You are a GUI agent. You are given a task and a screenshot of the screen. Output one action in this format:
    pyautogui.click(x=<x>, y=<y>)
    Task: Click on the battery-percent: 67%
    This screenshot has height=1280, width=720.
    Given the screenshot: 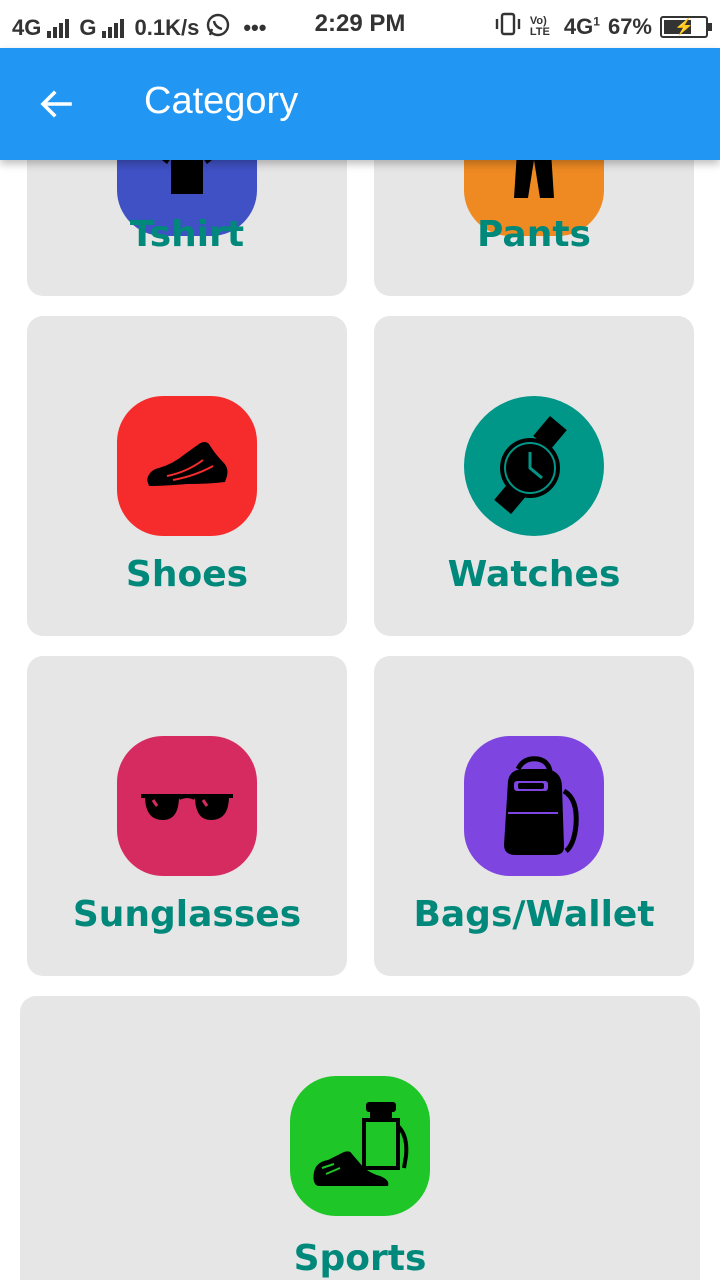 What is the action you would take?
    pyautogui.click(x=629, y=26)
    